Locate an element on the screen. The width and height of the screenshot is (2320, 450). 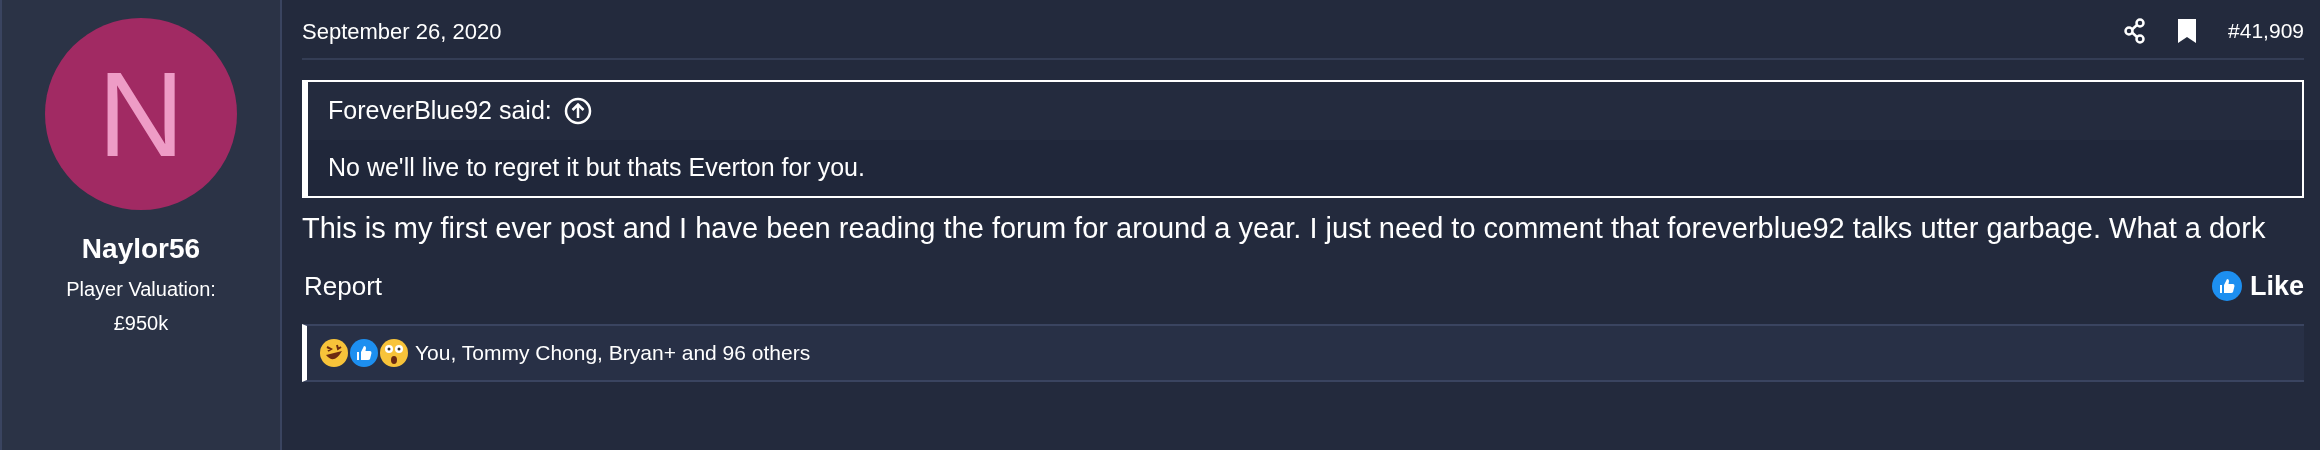
jump-up-icon is located at coordinates (577, 111).